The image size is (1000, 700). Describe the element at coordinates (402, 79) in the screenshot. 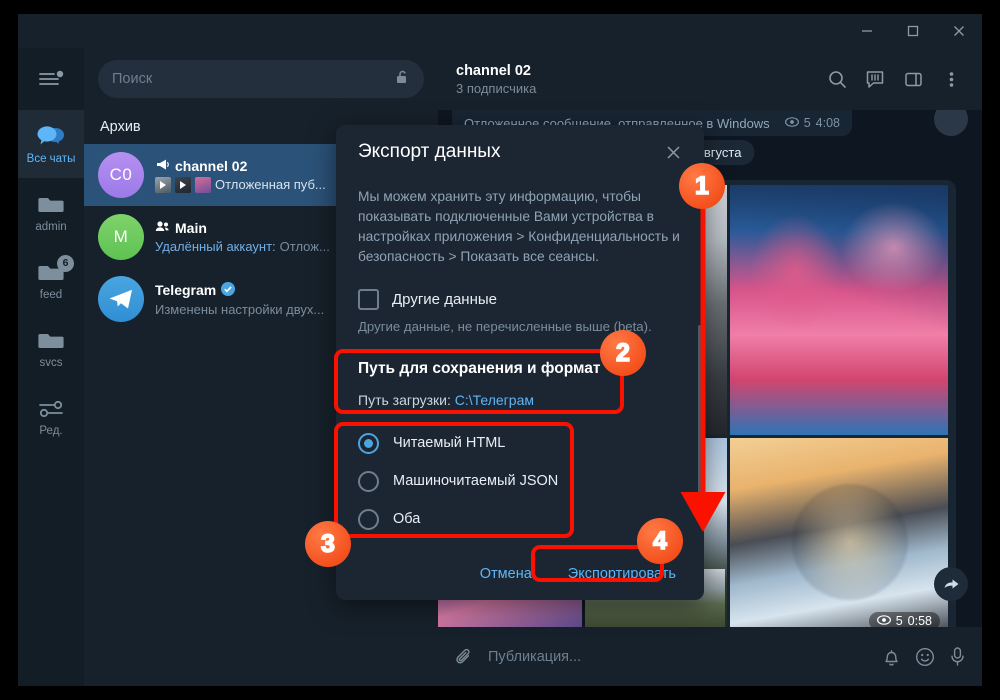

I see `unlock-icon` at that location.